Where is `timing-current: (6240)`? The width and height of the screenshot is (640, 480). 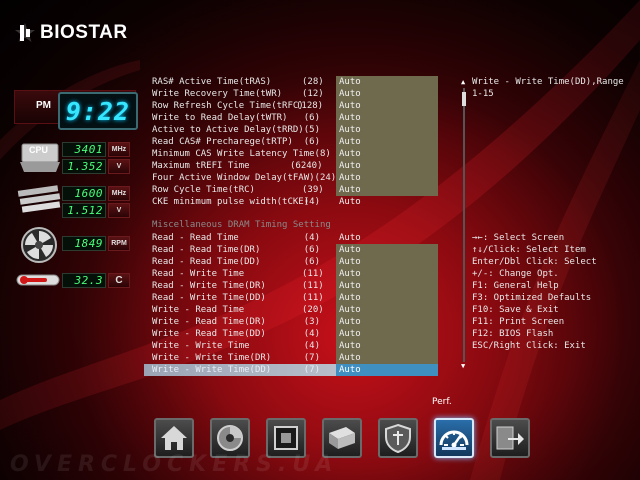 timing-current: (6240) is located at coordinates (306, 166).